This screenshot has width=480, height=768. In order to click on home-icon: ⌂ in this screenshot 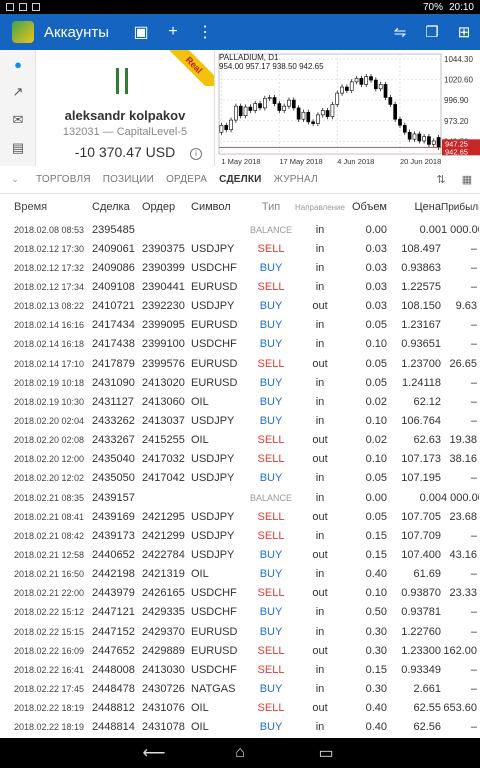, I will do `click(240, 753)`.